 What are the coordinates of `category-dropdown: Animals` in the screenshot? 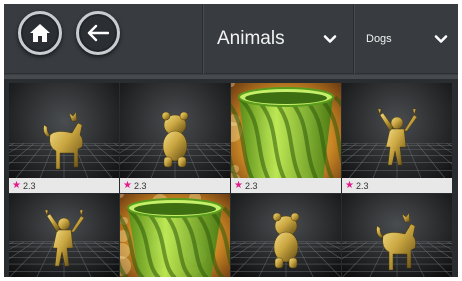 It's located at (277, 39).